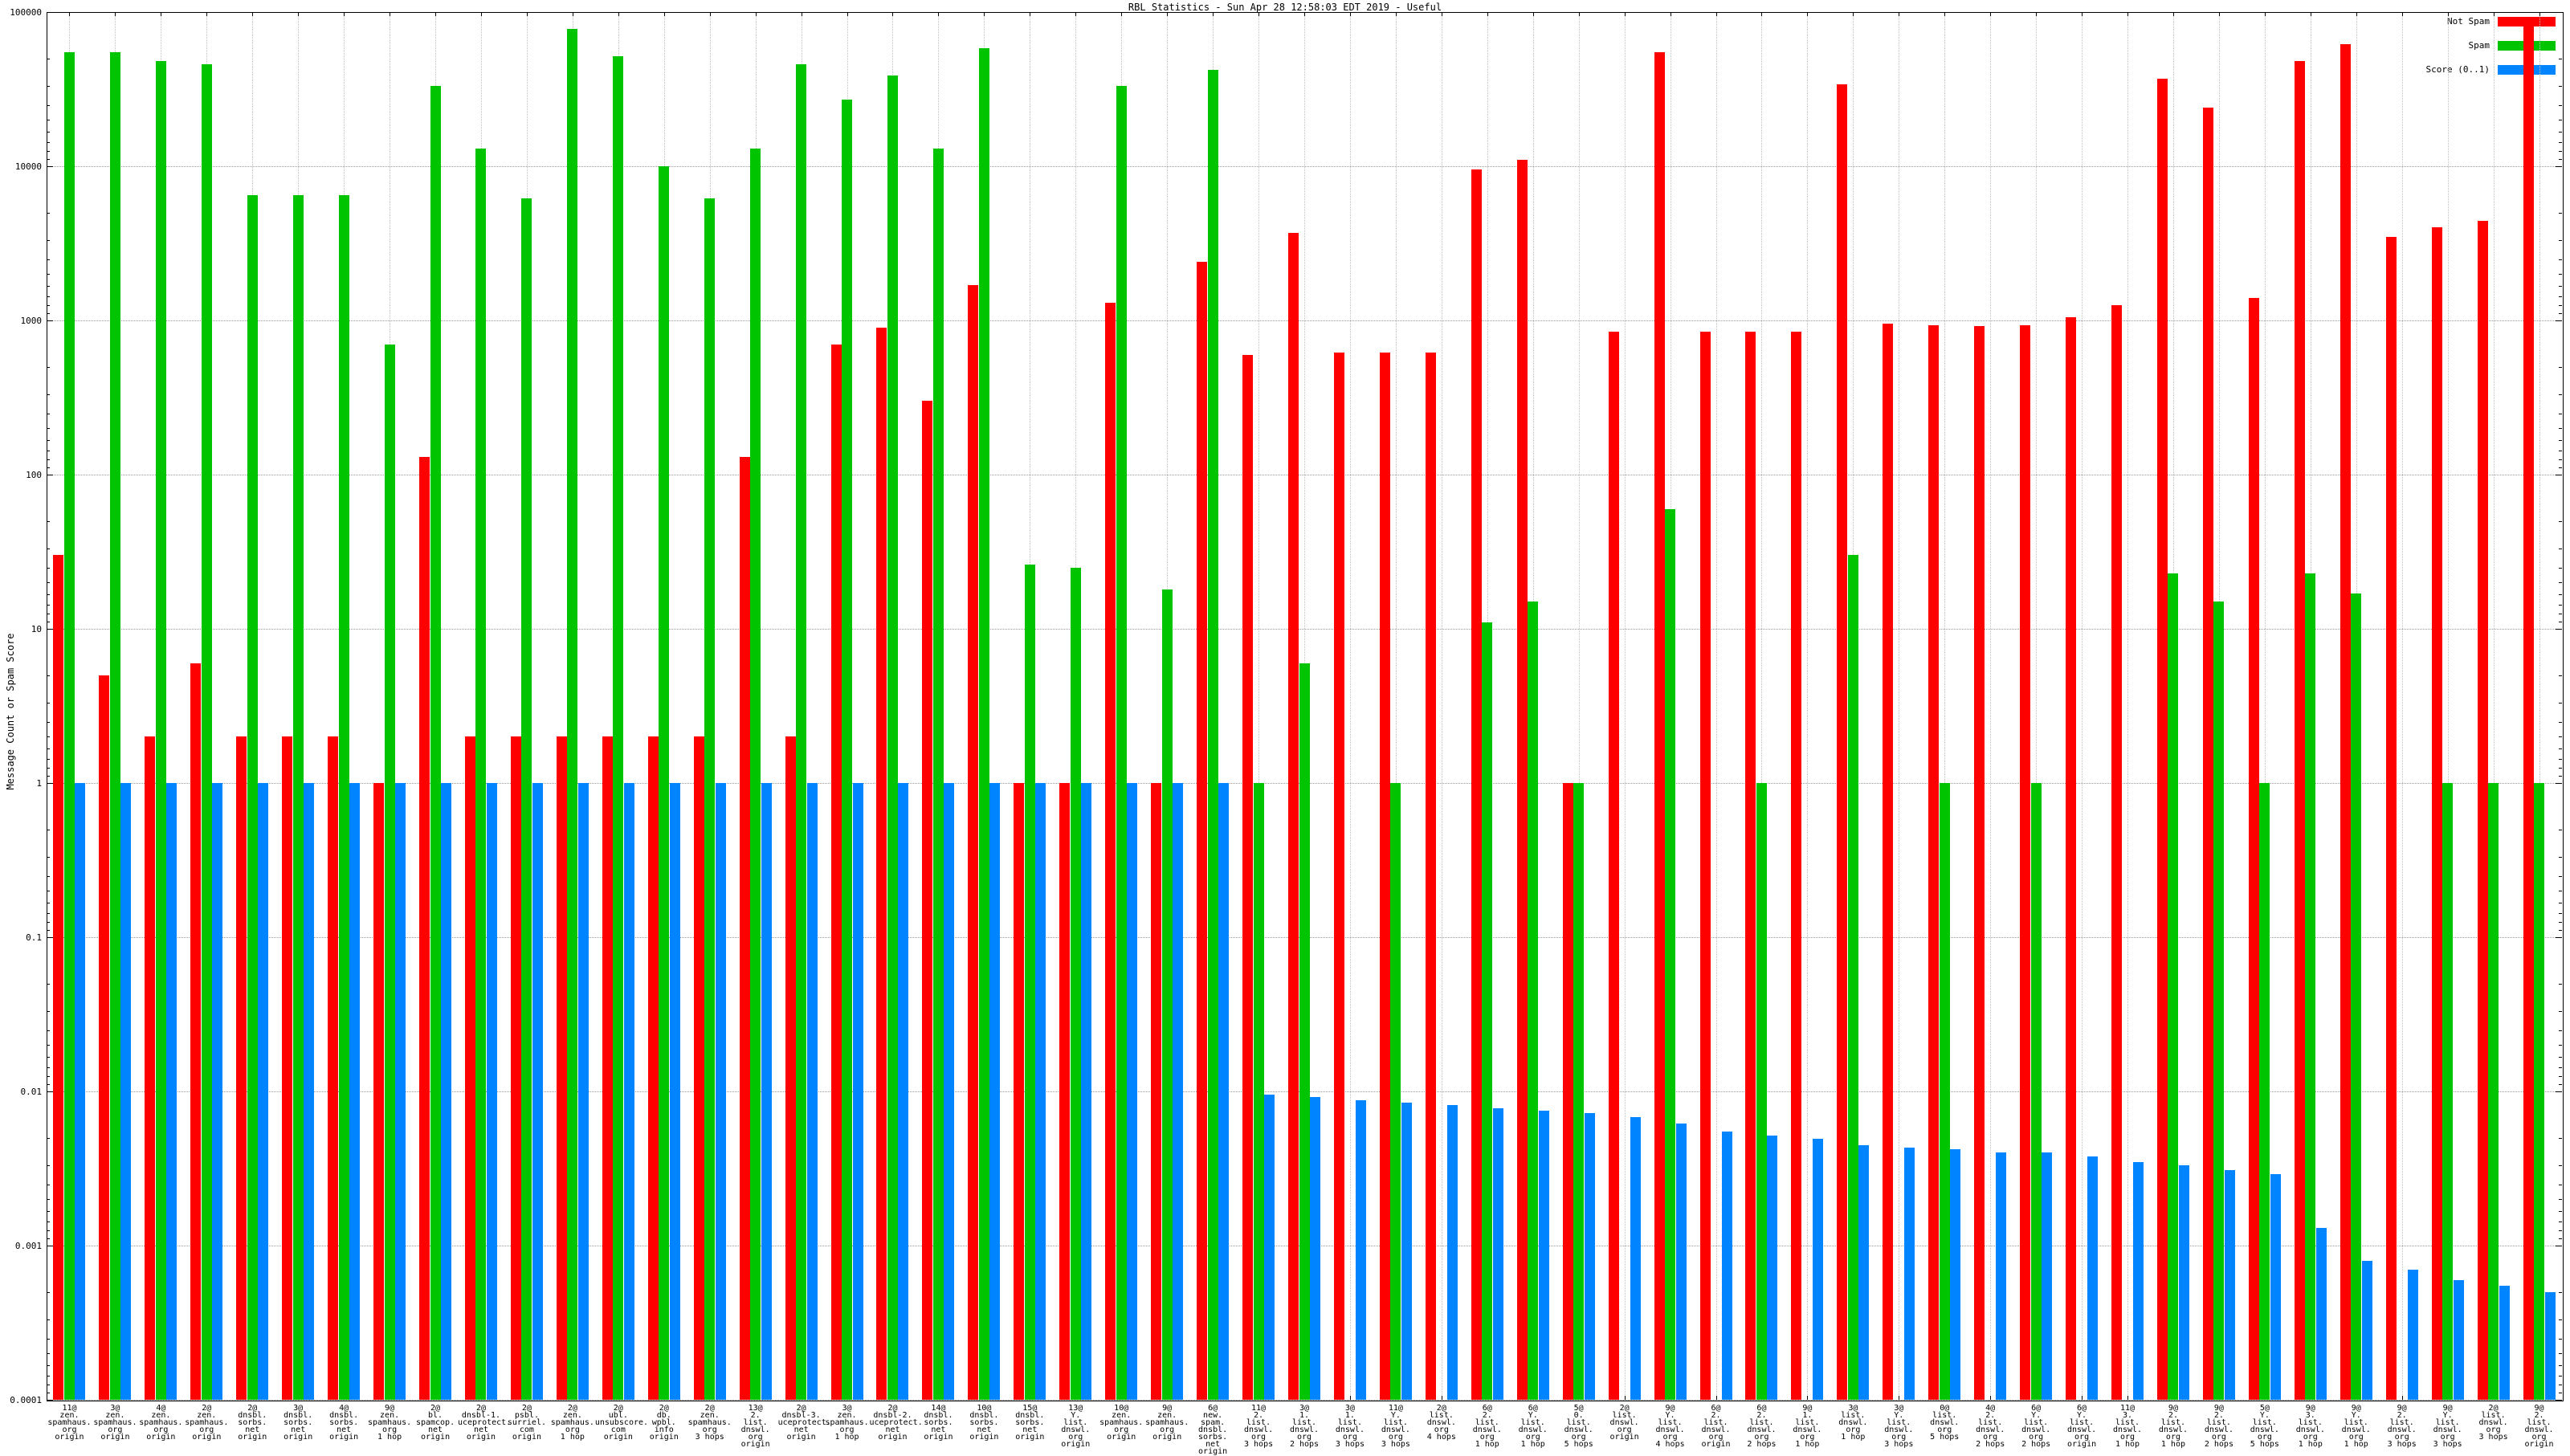 The image size is (2570, 1456). What do you see at coordinates (1578, 1426) in the screenshot?
I see `x-tick-label: 5@ 0. list. dnswl. org 5 hops` at bounding box center [1578, 1426].